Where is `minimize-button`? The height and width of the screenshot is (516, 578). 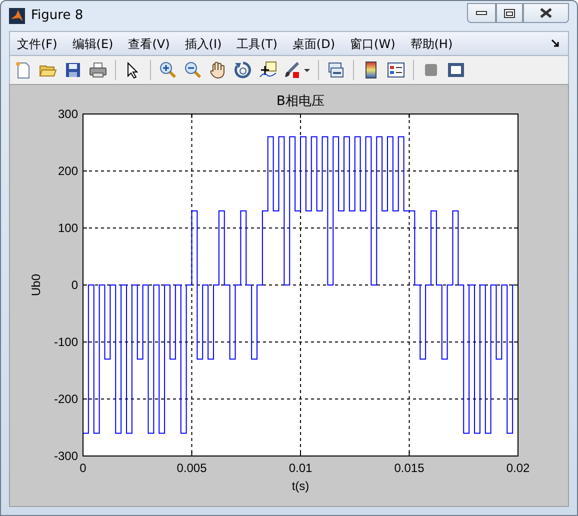 minimize-button is located at coordinates (481, 13).